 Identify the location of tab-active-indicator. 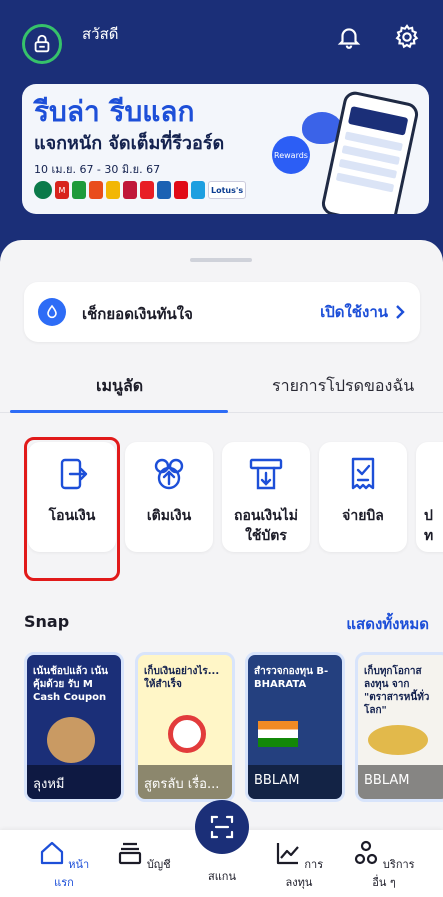
(119, 411).